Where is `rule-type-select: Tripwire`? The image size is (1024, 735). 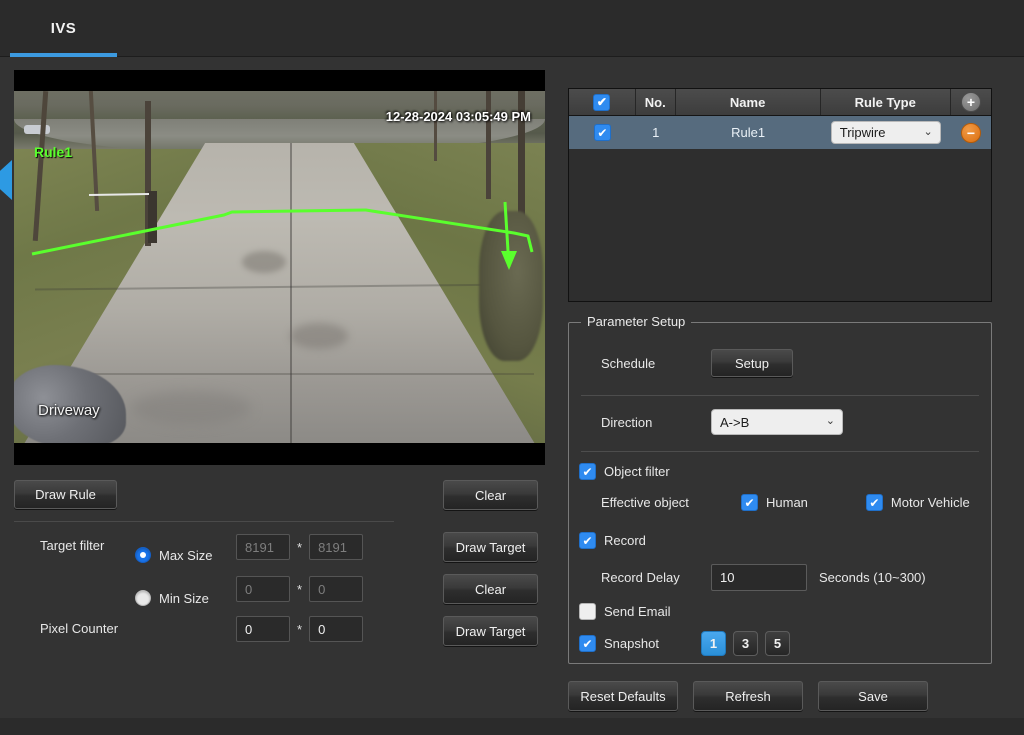 rule-type-select: Tripwire is located at coordinates (885, 132).